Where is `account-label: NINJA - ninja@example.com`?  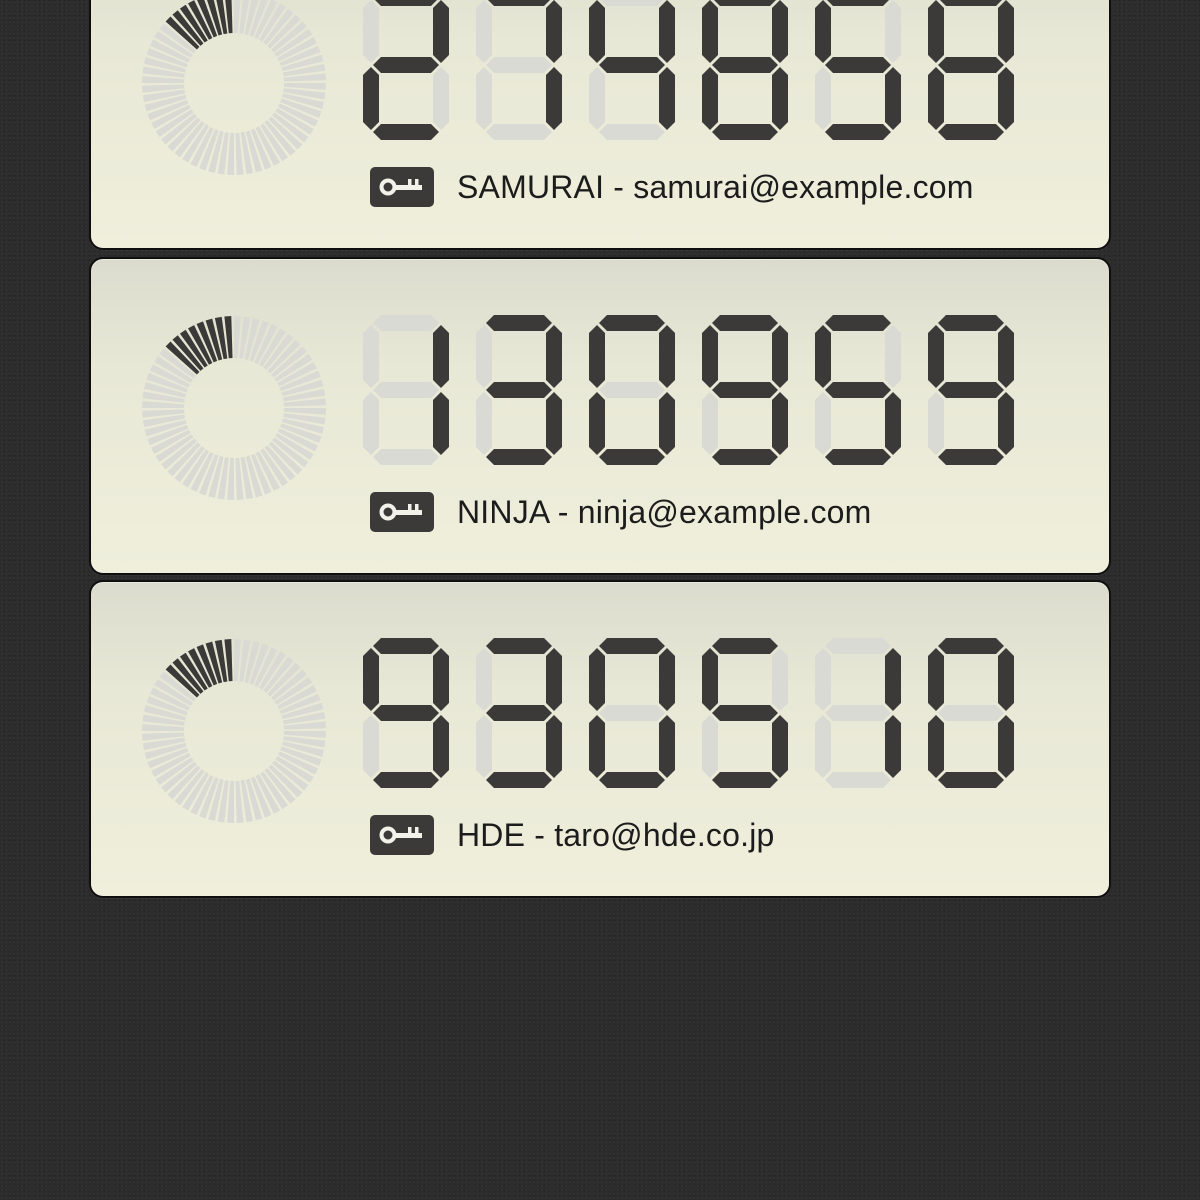 account-label: NINJA - ninja@example.com is located at coordinates (664, 511).